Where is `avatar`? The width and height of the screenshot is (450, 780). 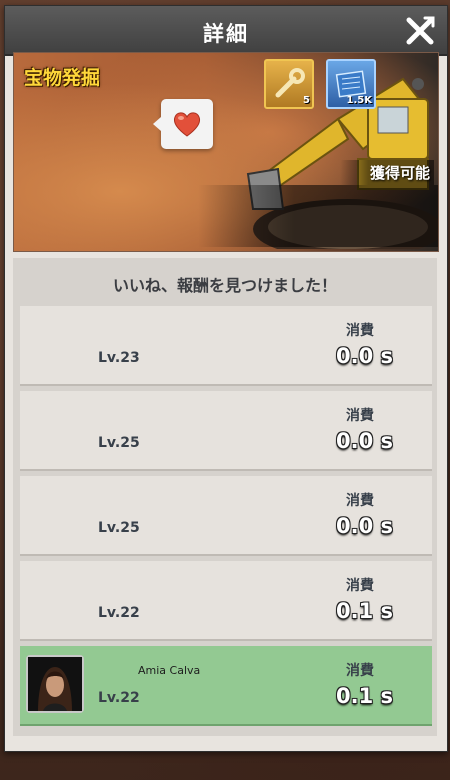 avatar is located at coordinates (55, 684).